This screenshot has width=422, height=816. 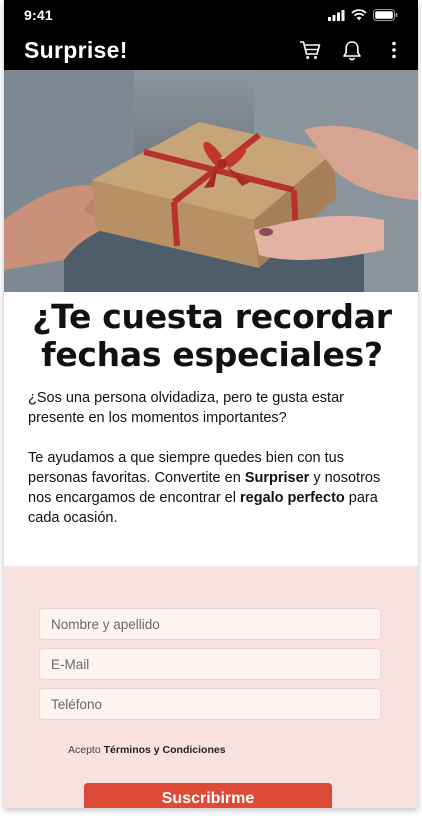 I want to click on wifi-icon, so click(x=359, y=15).